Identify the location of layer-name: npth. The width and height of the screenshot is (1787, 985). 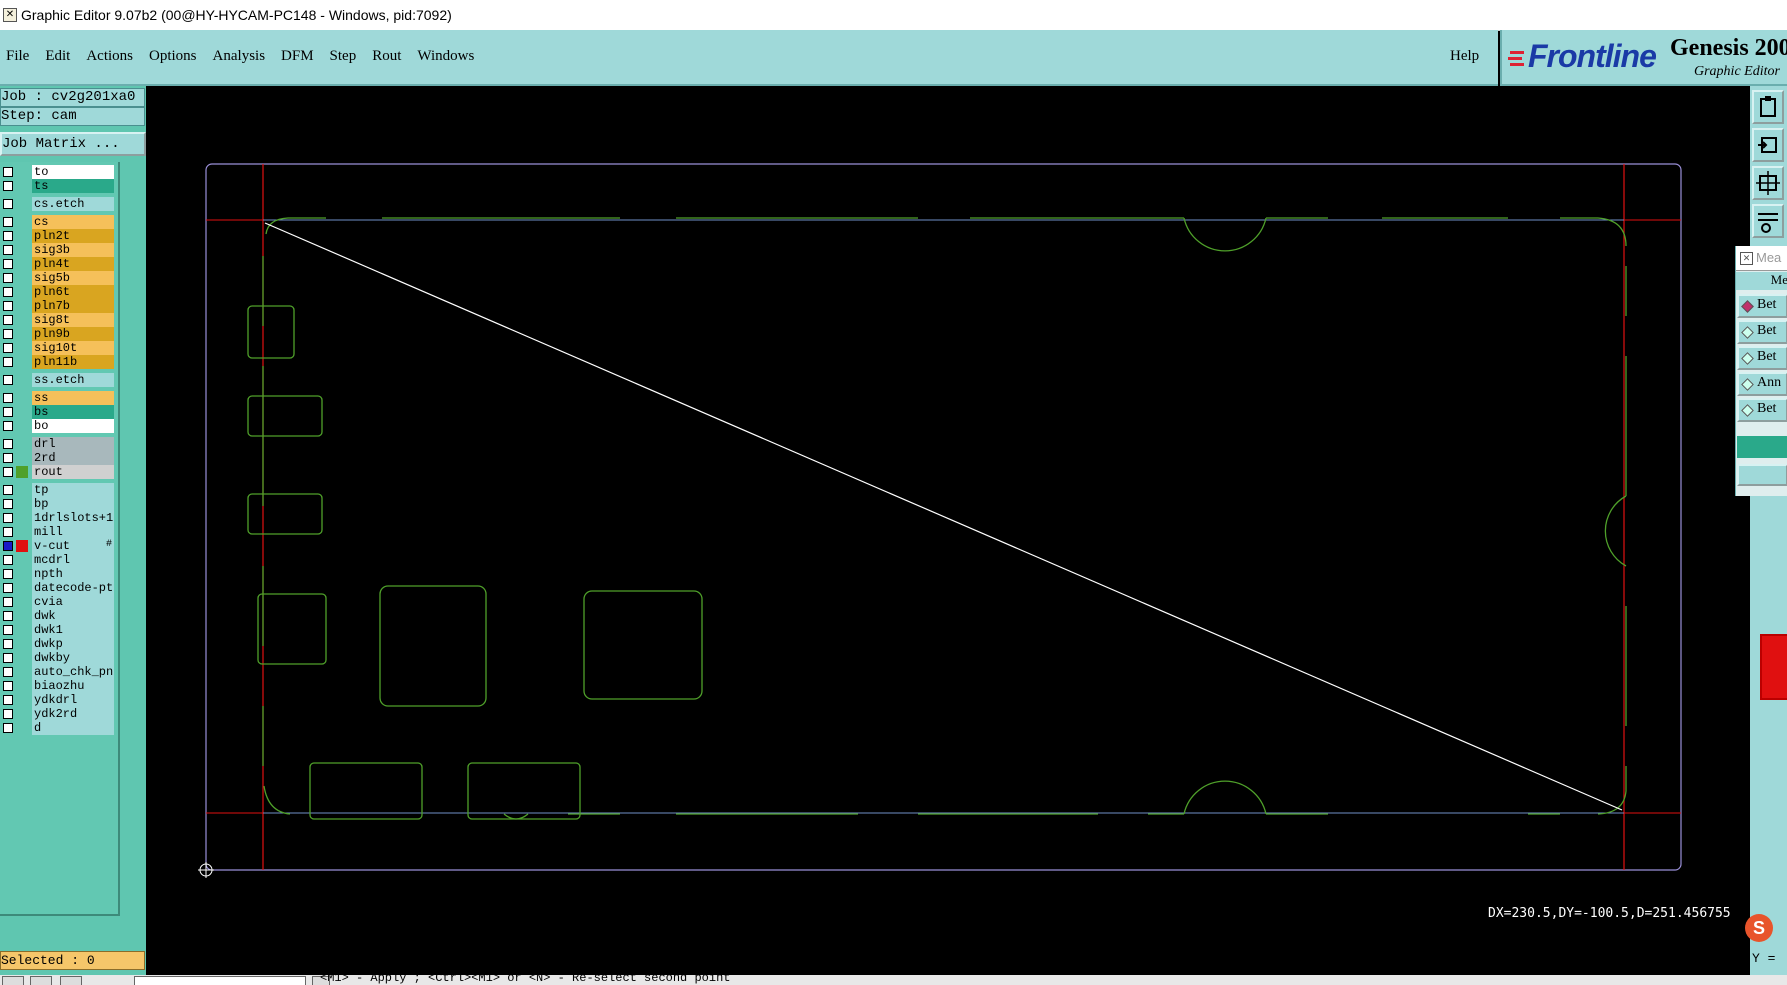
(73, 574).